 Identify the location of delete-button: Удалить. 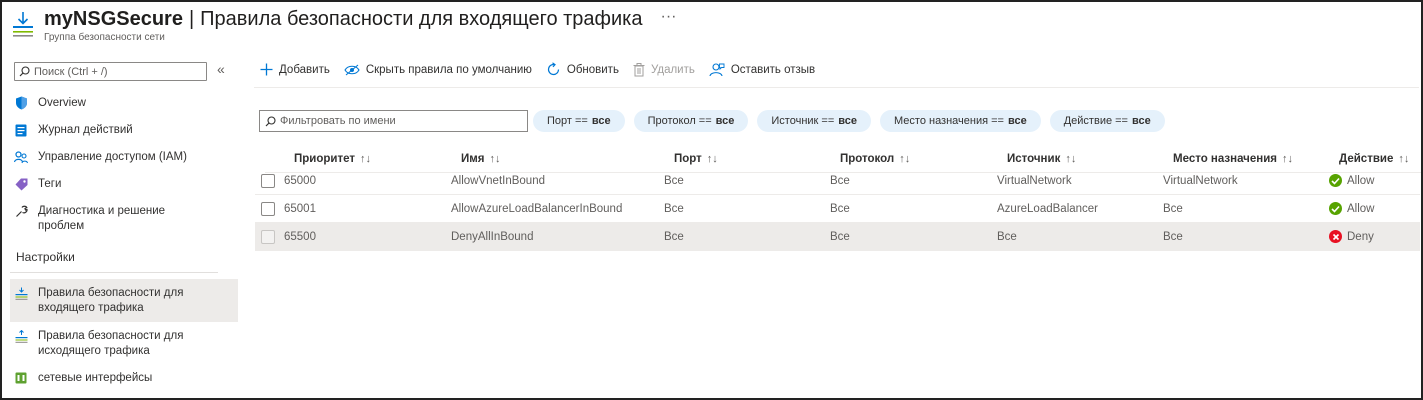
(664, 69).